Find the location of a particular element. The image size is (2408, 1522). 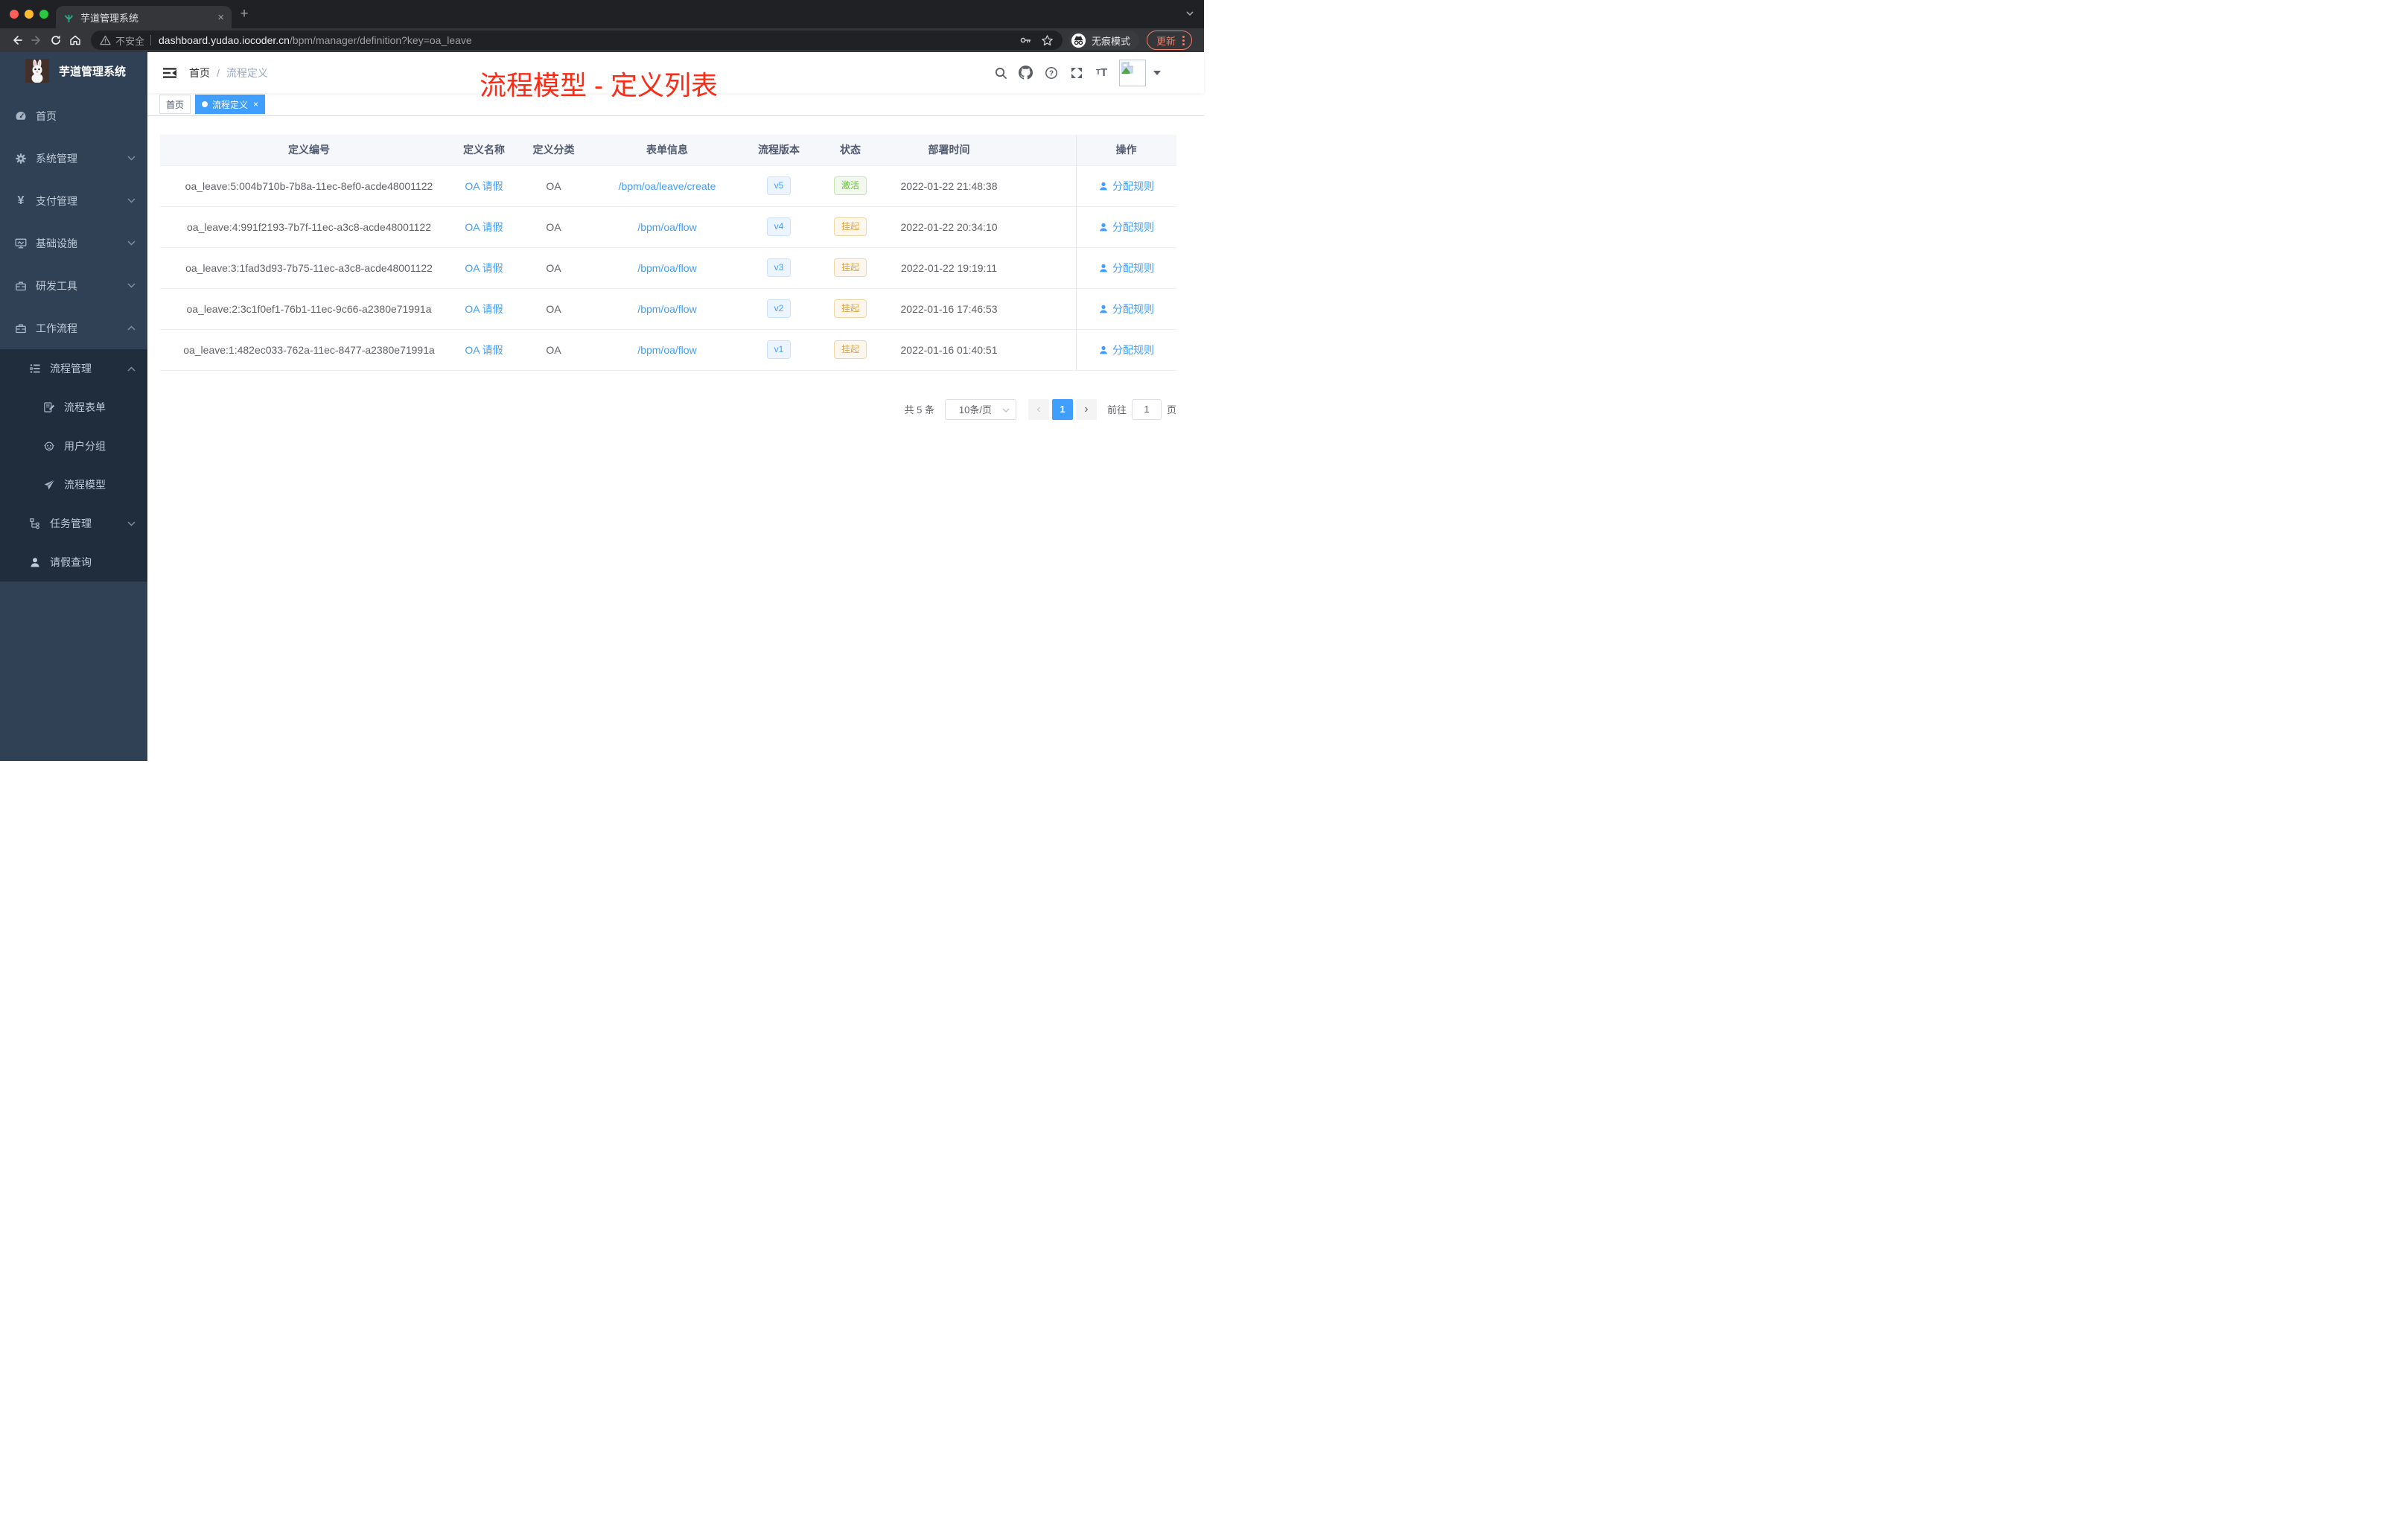

sidebar-item-process-model: 流程模型 is located at coordinates (73, 484).